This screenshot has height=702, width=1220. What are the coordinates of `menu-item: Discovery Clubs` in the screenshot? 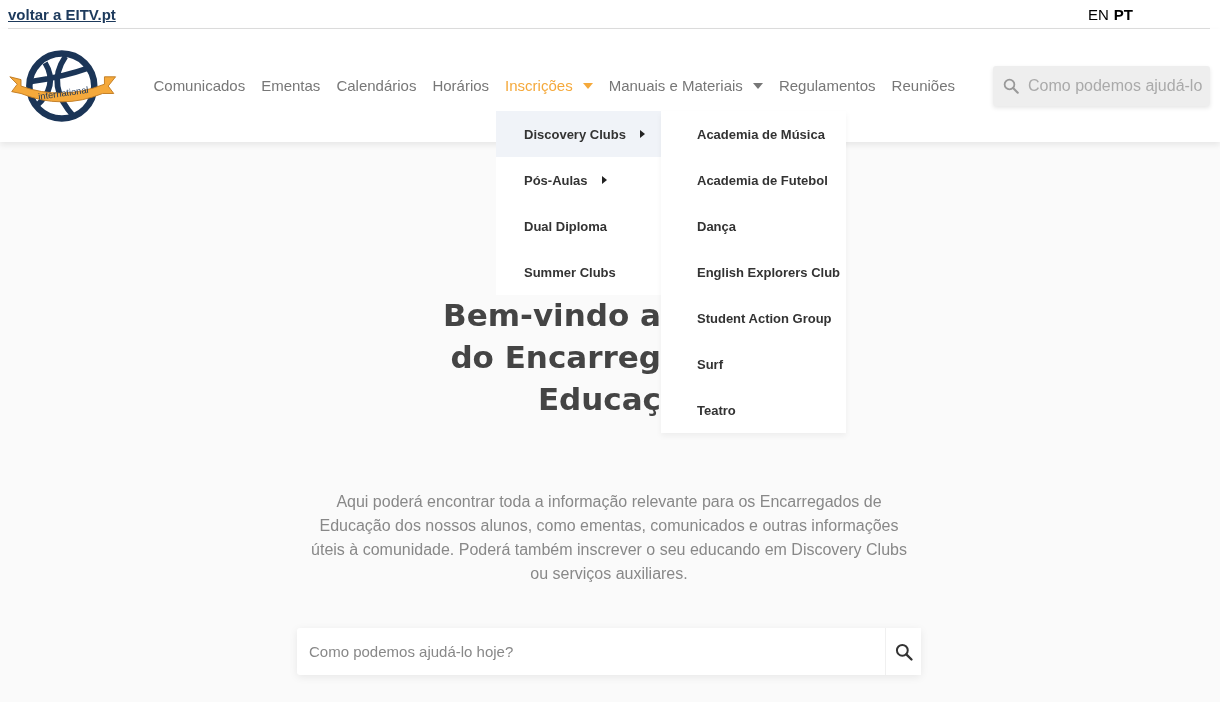 It's located at (578, 134).